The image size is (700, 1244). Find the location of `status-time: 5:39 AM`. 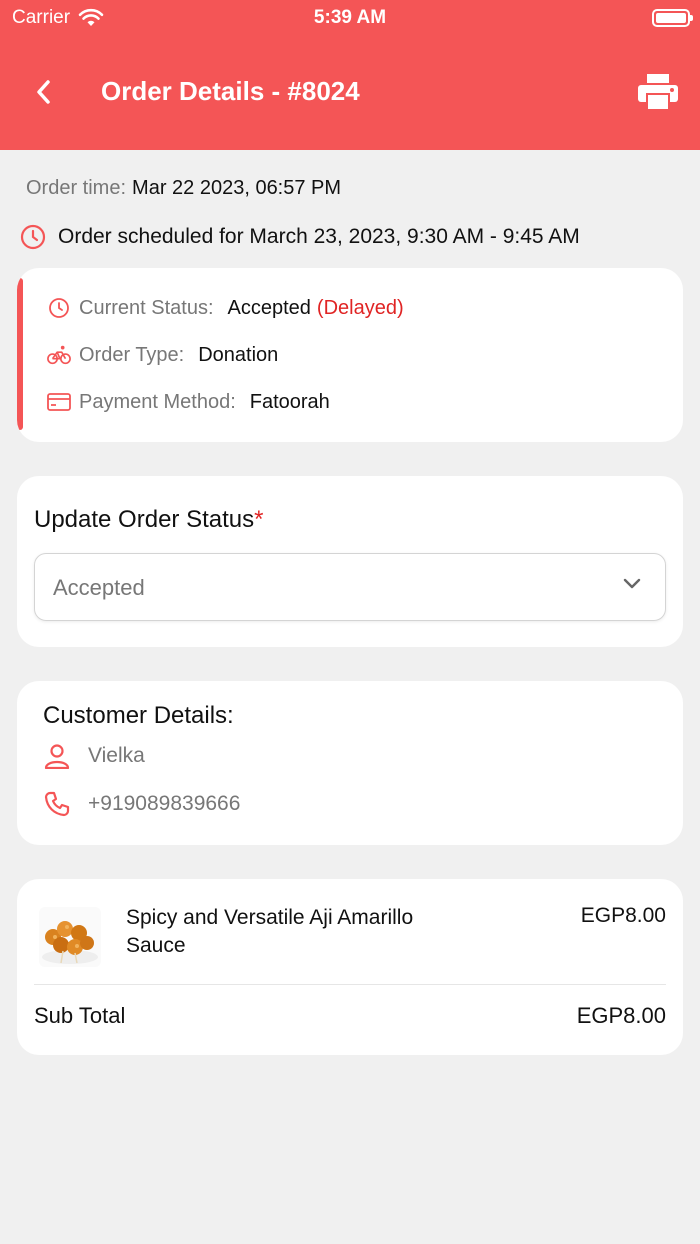

status-time: 5:39 AM is located at coordinates (350, 17).